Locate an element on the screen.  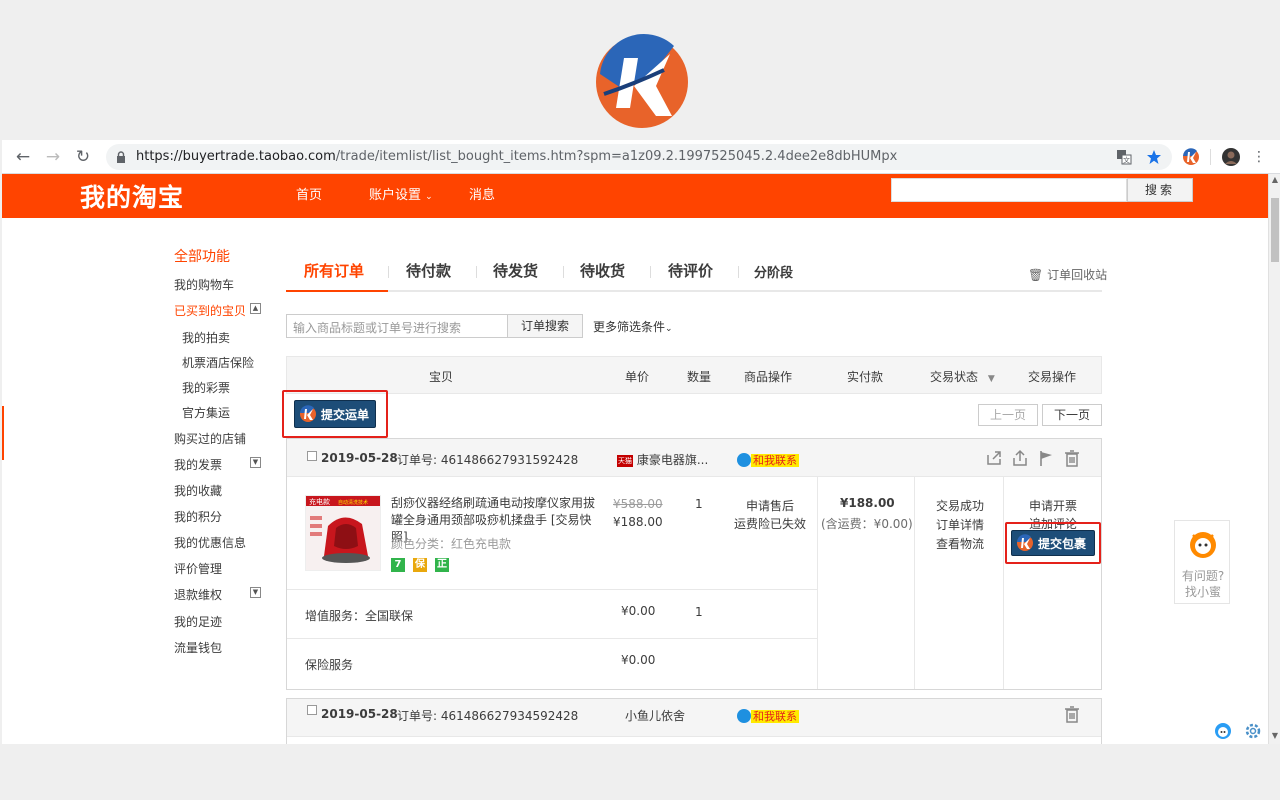
svg-text: 文 is located at coordinates (1126, 160).